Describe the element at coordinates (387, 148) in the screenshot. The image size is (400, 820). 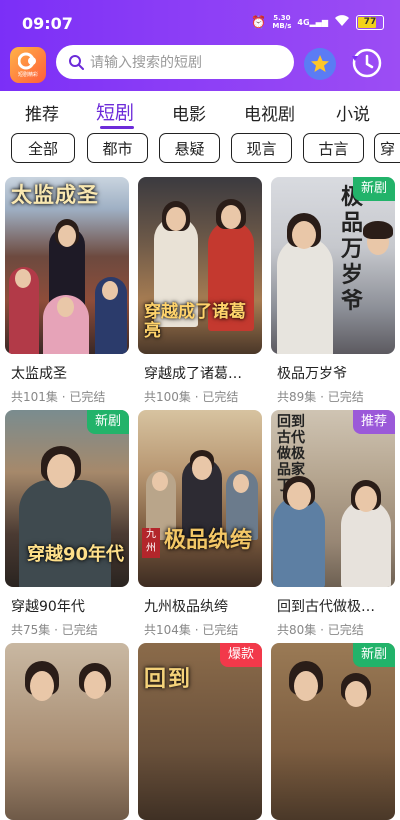
I see `chip-time-travel: 穿` at that location.